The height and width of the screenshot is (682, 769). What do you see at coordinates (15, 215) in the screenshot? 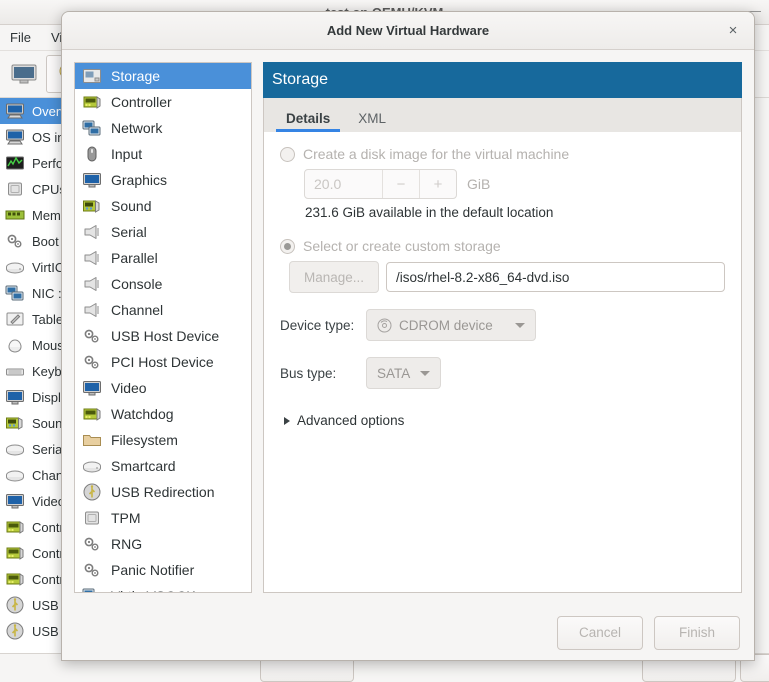
I see `memory-module-icon` at bounding box center [15, 215].